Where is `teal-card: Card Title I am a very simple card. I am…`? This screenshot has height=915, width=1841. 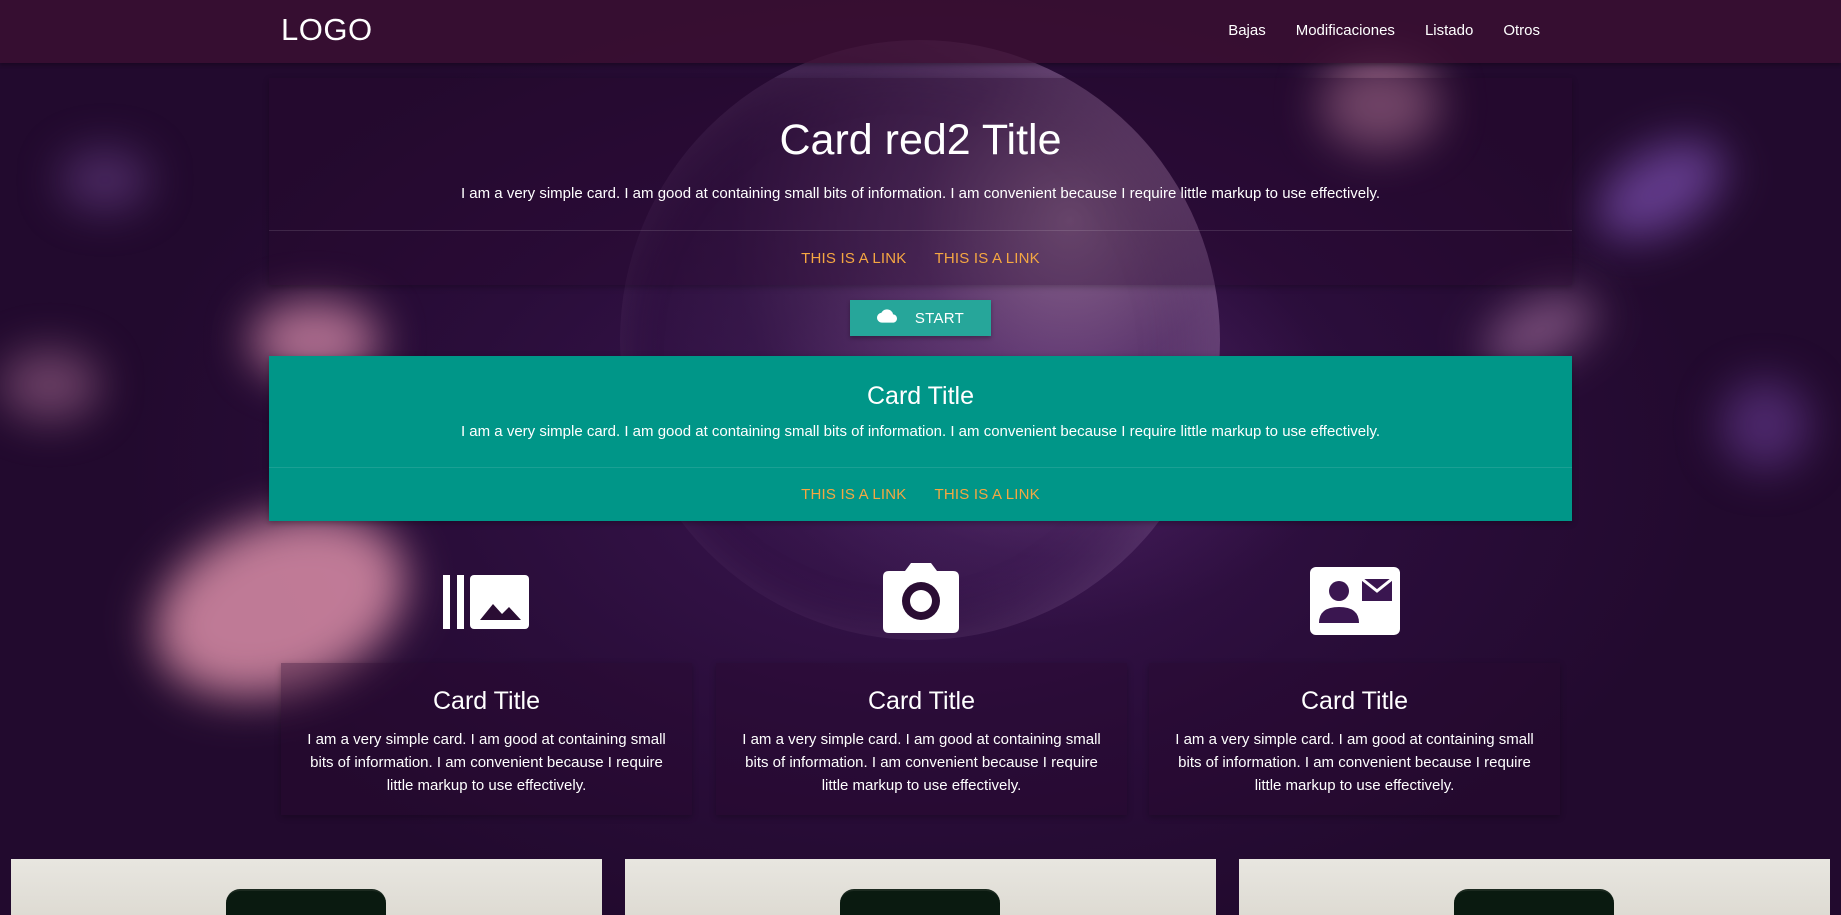
teal-card: Card Title I am a very simple card. I am… is located at coordinates (920, 438).